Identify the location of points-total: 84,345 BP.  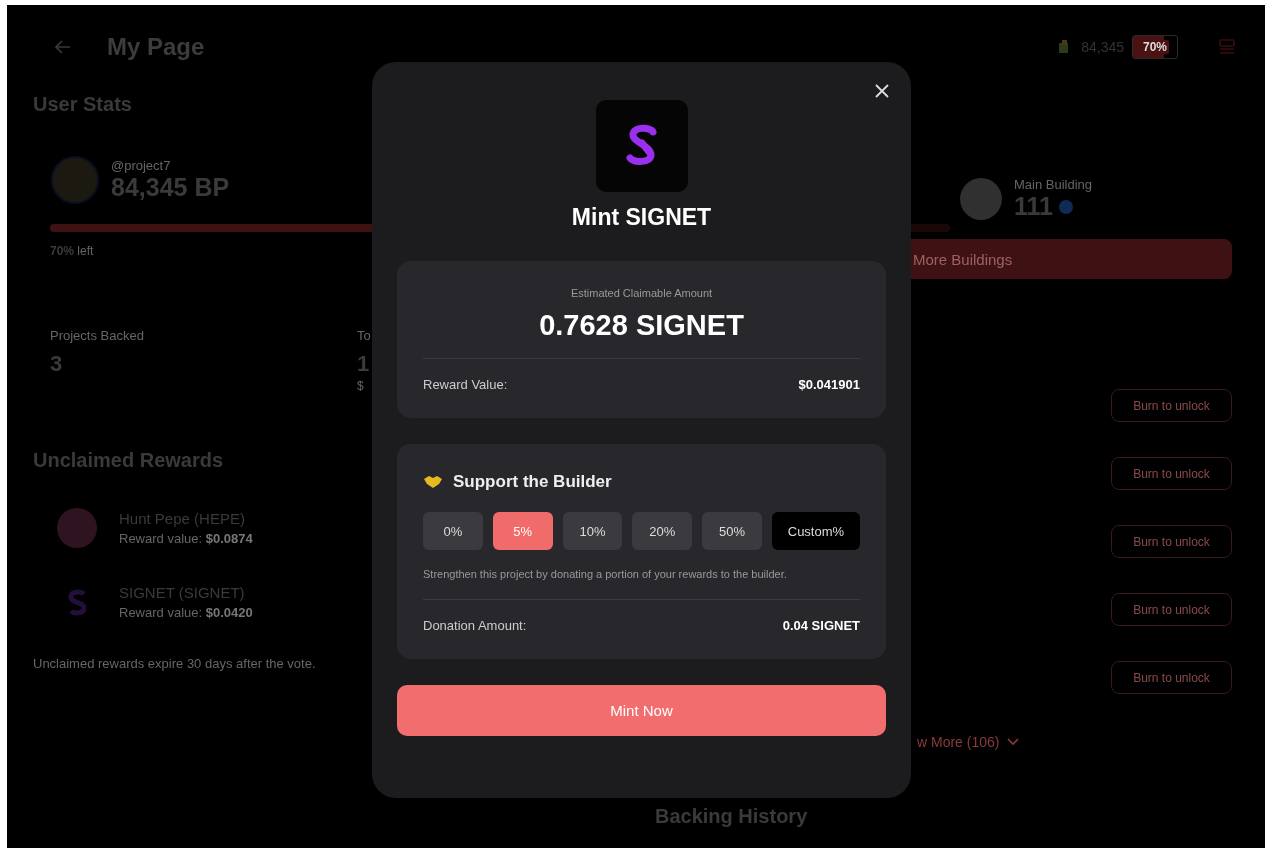
(170, 187).